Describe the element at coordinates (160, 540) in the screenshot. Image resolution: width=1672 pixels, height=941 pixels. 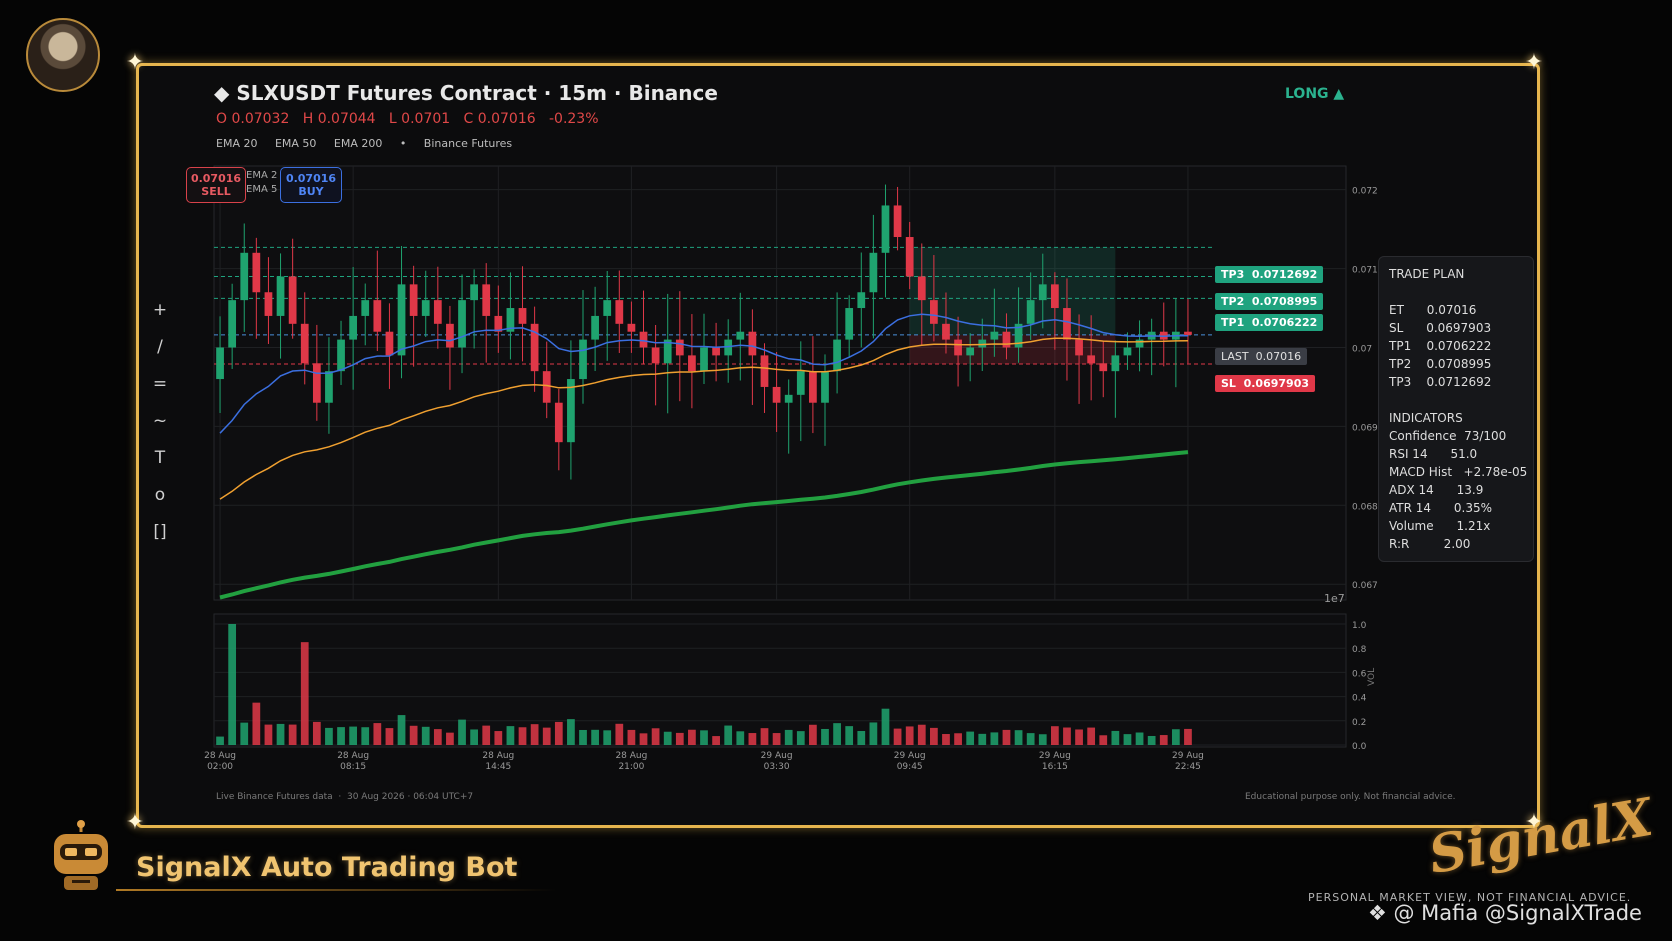
I see `rectangle-tool: []` at that location.